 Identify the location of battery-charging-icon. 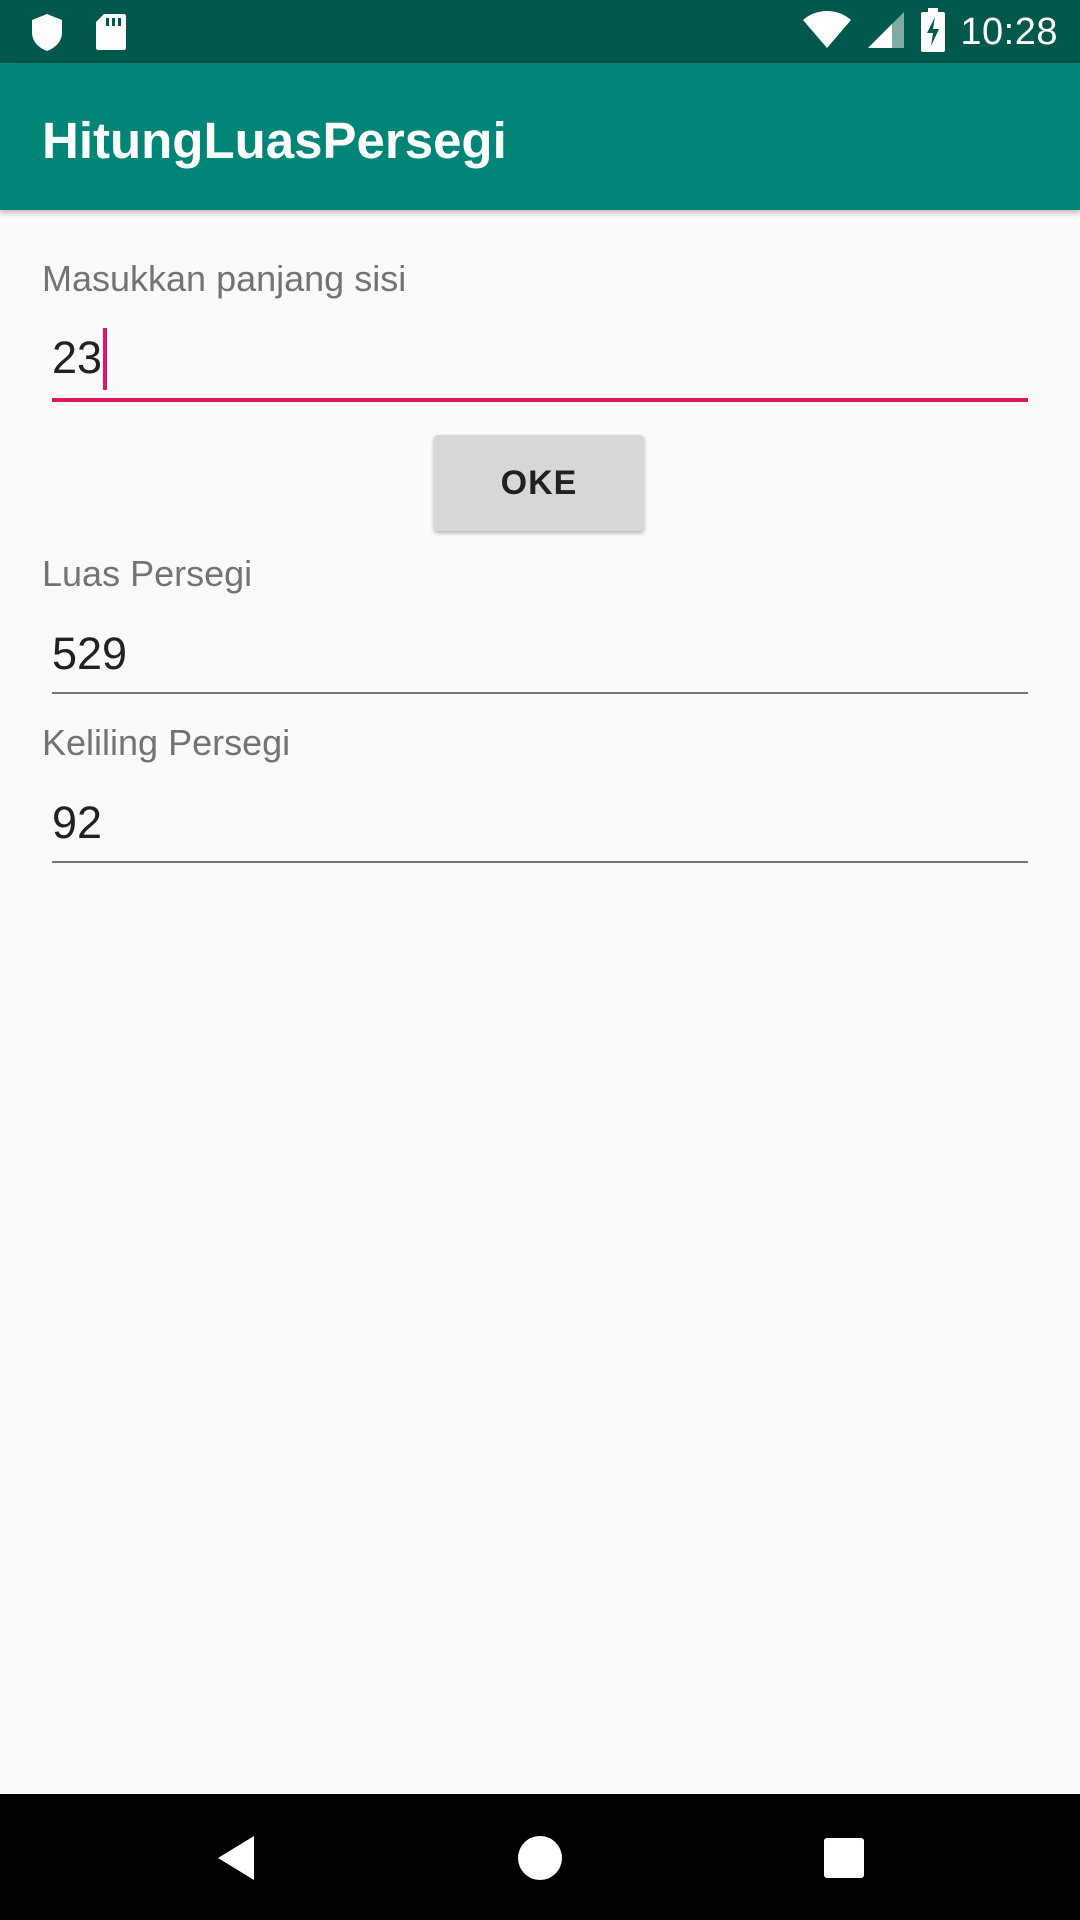
(933, 32).